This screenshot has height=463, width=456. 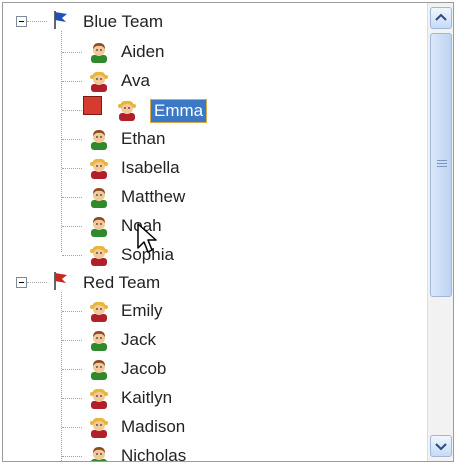 I want to click on tree-item-emily: Emily, so click(x=142, y=311).